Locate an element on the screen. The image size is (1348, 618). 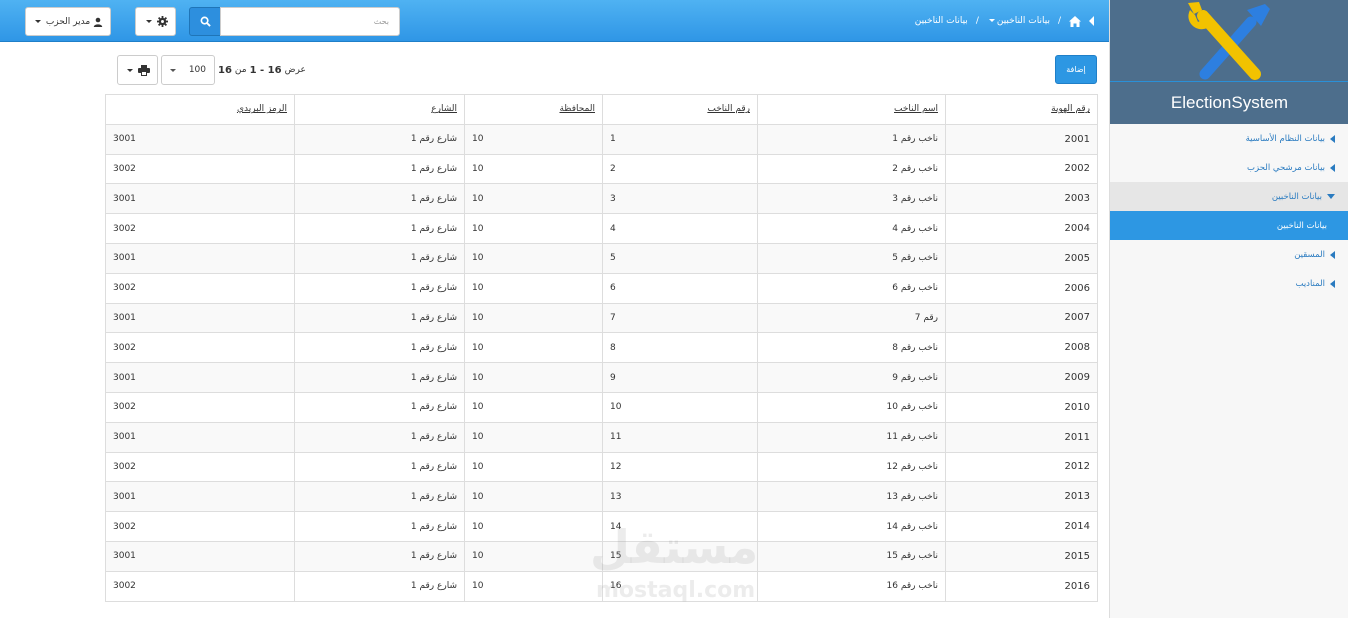
user-icon is located at coordinates (98, 22).